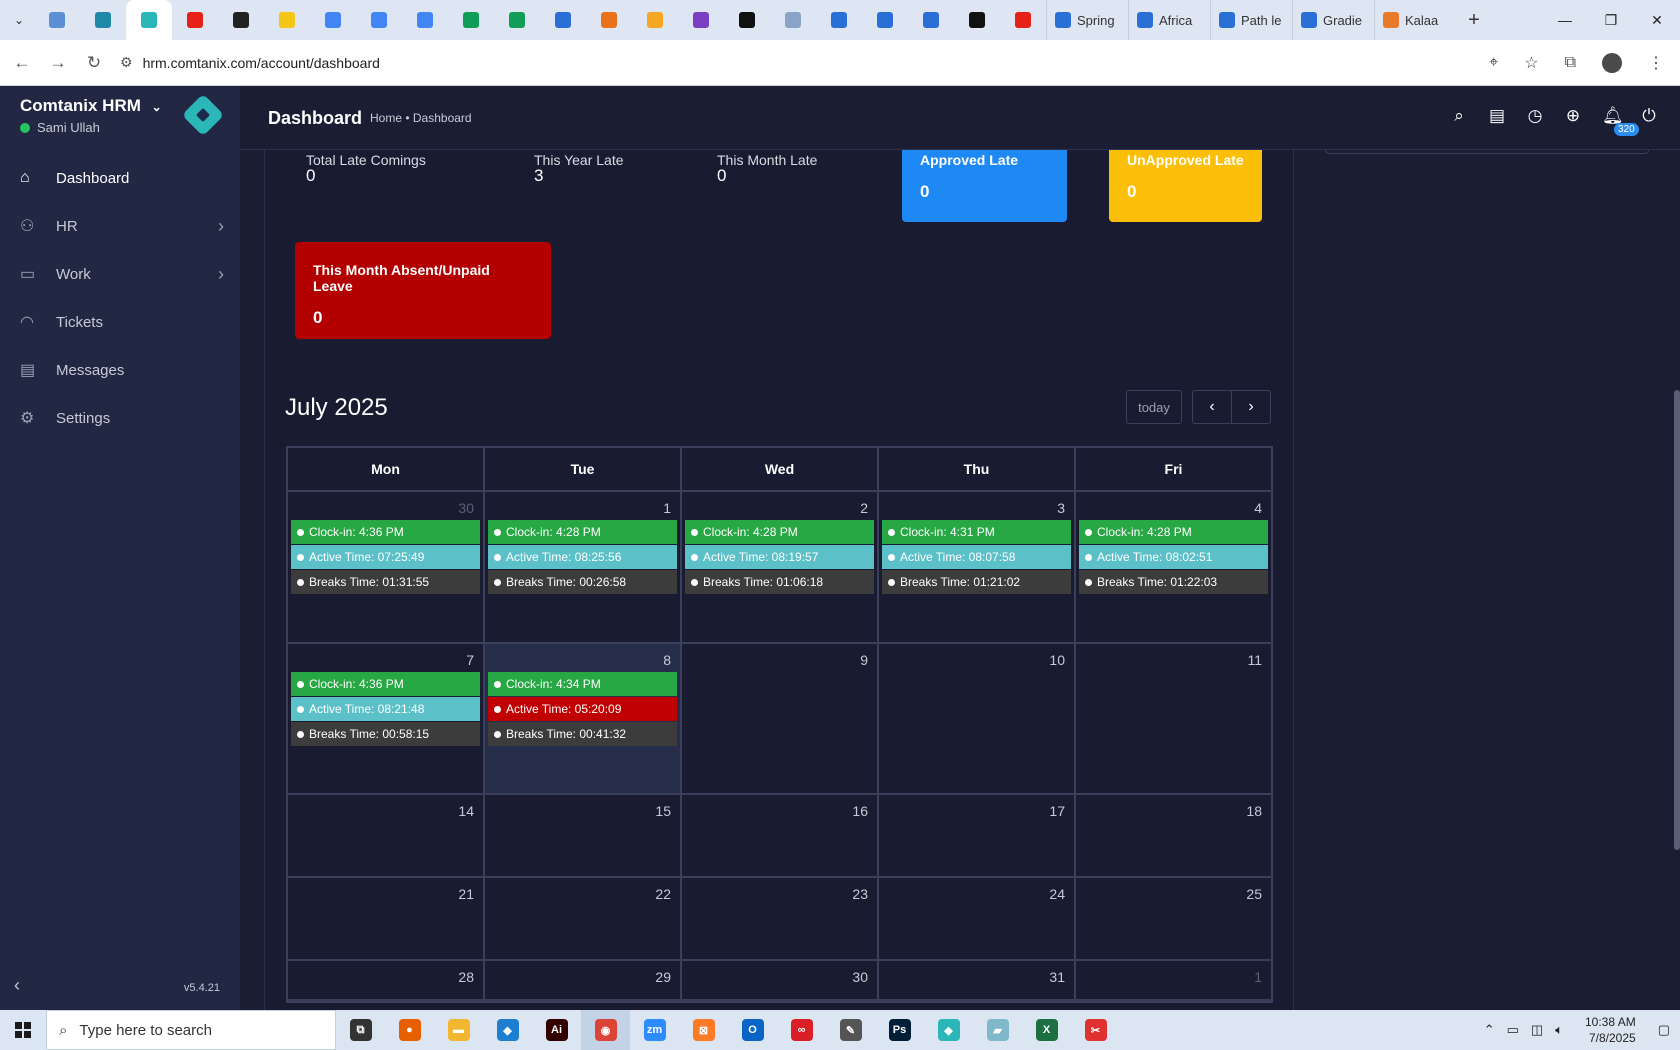 The width and height of the screenshot is (1680, 1050). What do you see at coordinates (1173, 532) in the screenshot?
I see `calendar-event: Clock-in: 4:28 PM` at bounding box center [1173, 532].